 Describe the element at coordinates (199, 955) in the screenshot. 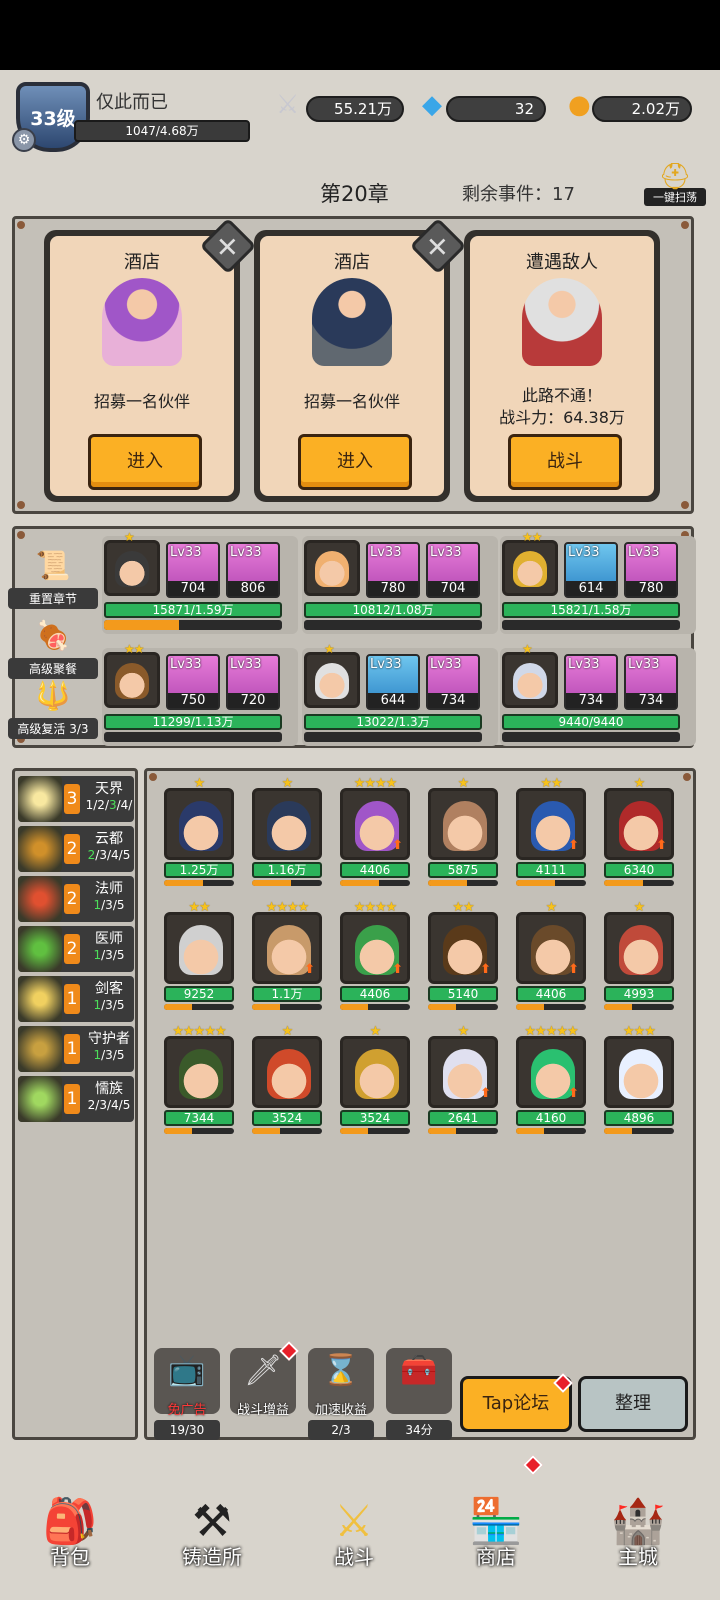

I see `hero-card: ★★ 9252` at that location.